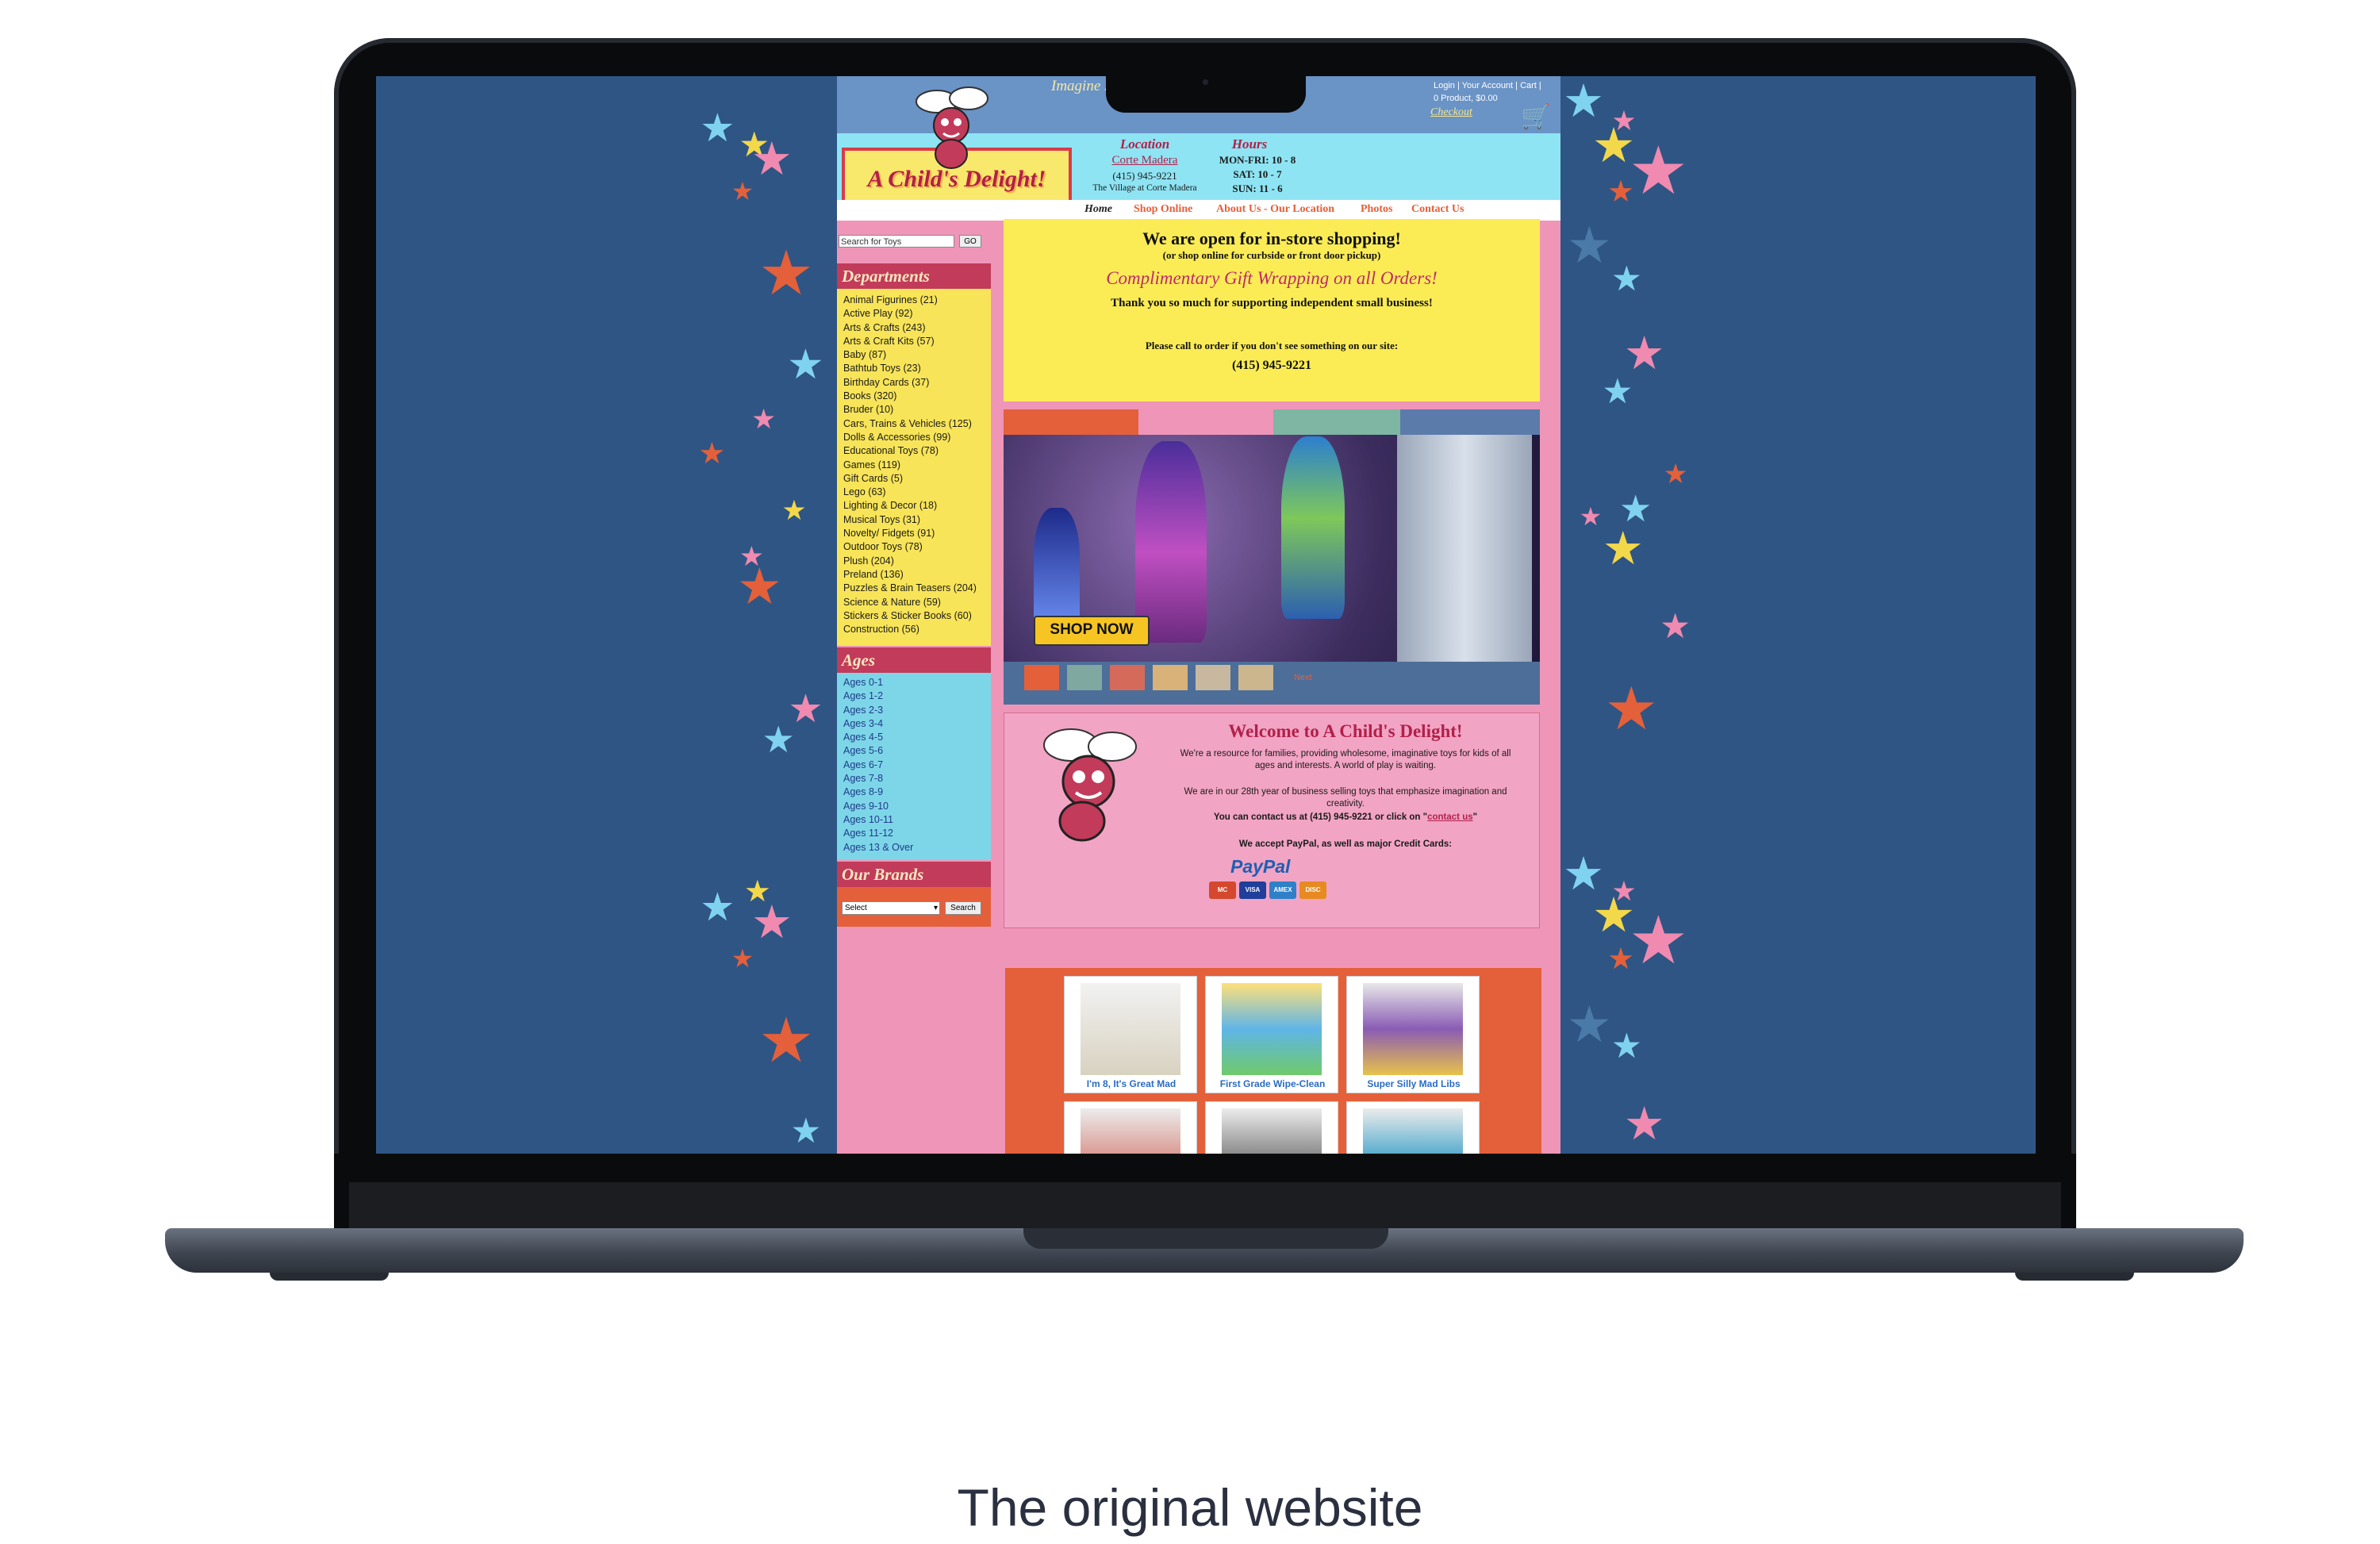  I want to click on checkout-link: Checkout, so click(1451, 112).